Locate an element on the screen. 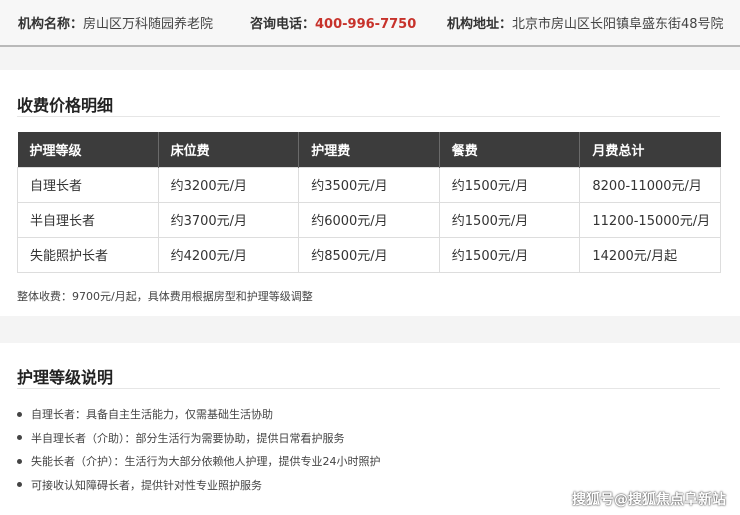  table-cell: 约6000元/月 is located at coordinates (369, 219).